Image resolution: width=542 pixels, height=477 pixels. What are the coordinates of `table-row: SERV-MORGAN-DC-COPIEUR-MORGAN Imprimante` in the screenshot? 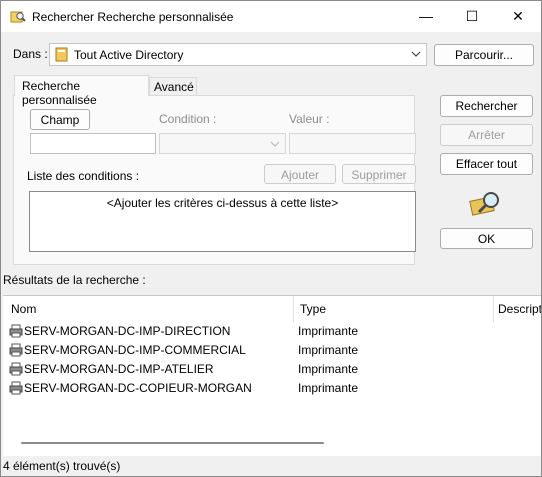 It's located at (272, 388).